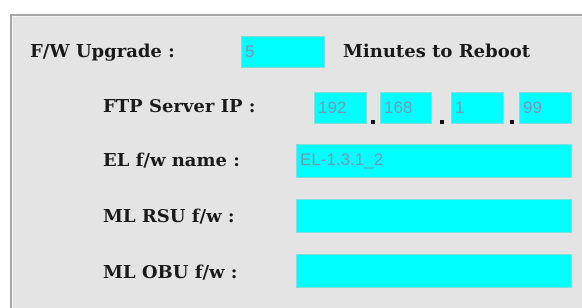 Image resolution: width=582 pixels, height=308 pixels. I want to click on ftp-ip-octet-3-input: 1, so click(477, 108).